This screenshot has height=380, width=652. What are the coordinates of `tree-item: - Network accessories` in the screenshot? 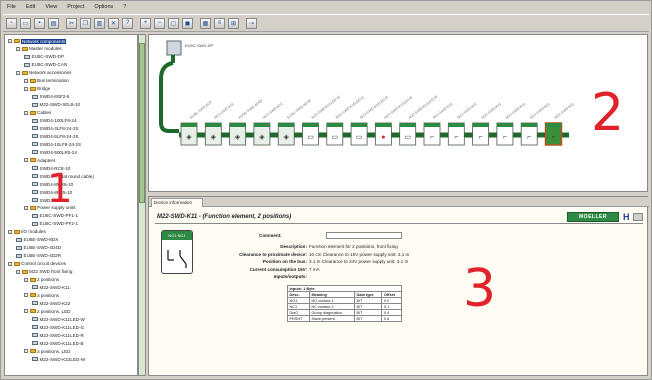 It's located at (43, 73).